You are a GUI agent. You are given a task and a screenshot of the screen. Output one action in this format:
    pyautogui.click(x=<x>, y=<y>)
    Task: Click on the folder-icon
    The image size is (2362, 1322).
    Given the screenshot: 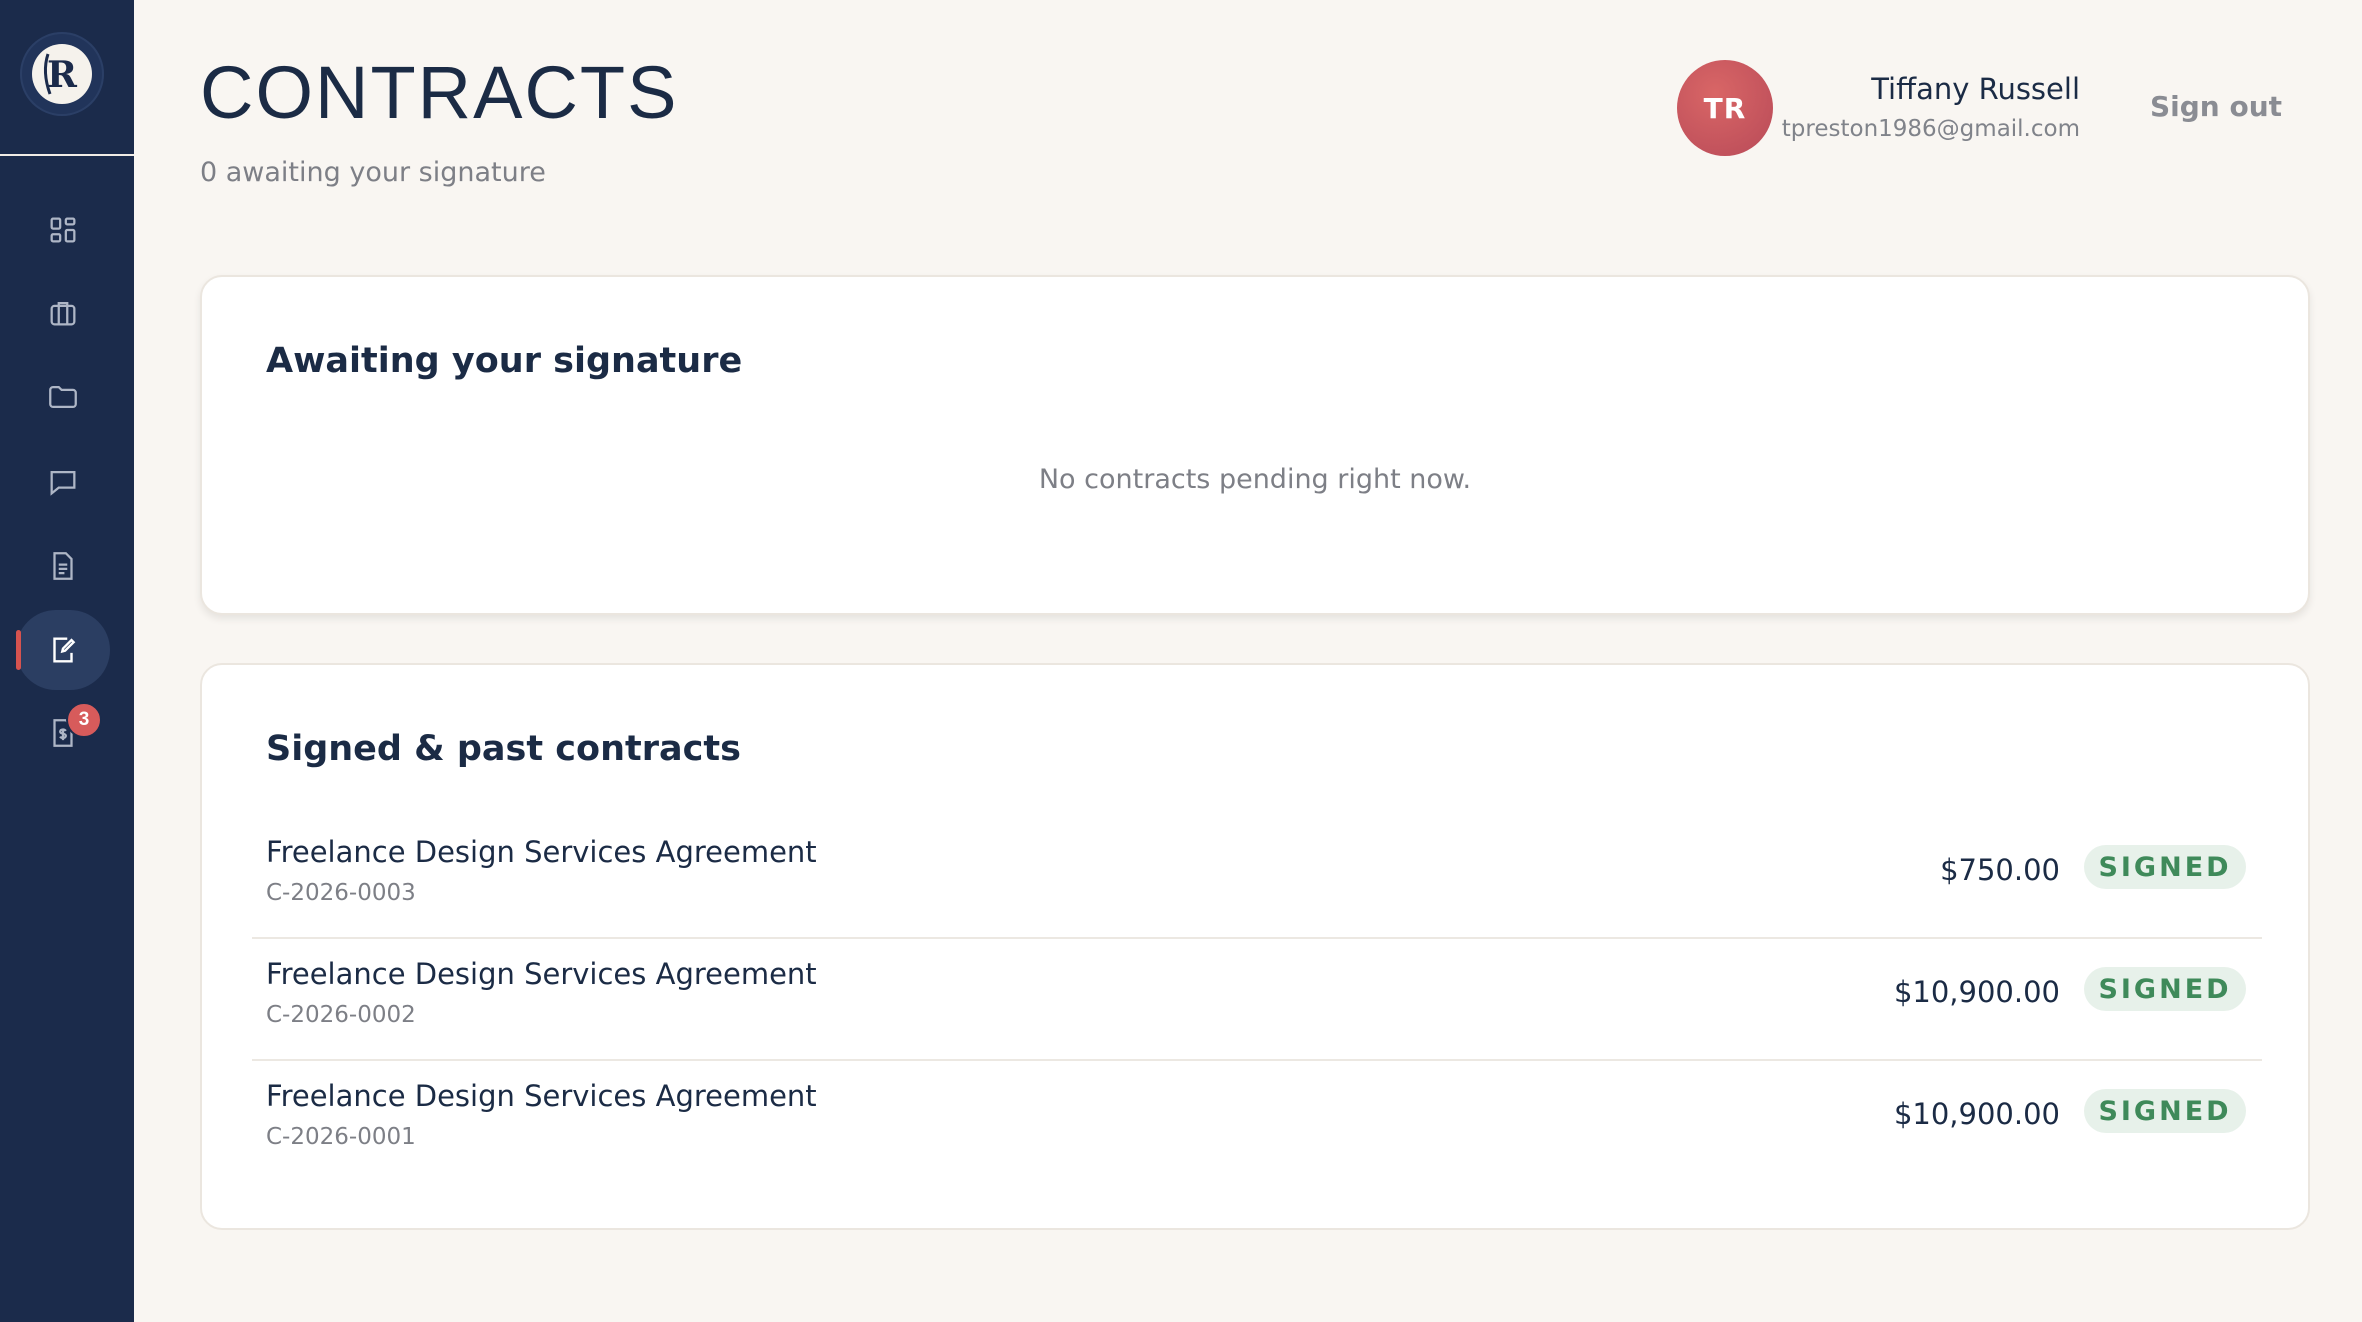 What is the action you would take?
    pyautogui.click(x=63, y=397)
    